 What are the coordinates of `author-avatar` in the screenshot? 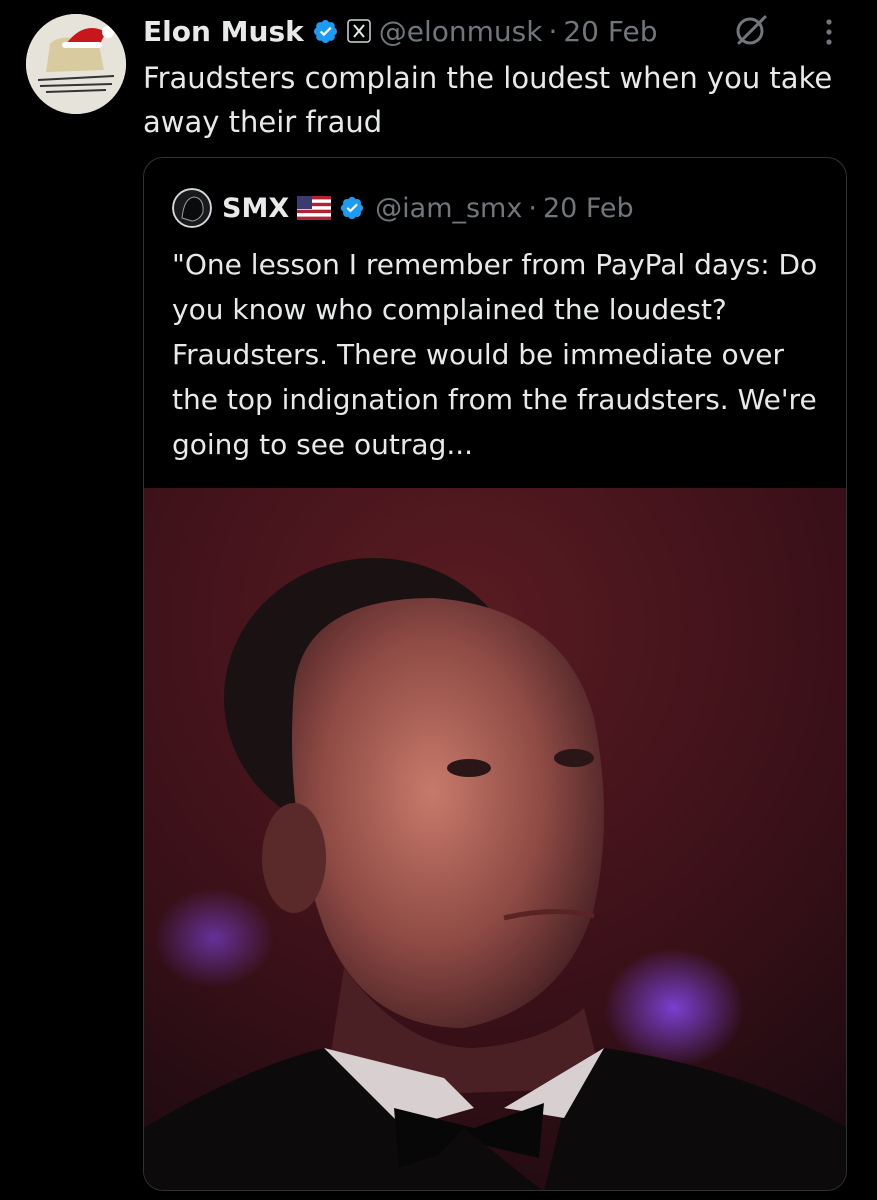 It's located at (76, 64).